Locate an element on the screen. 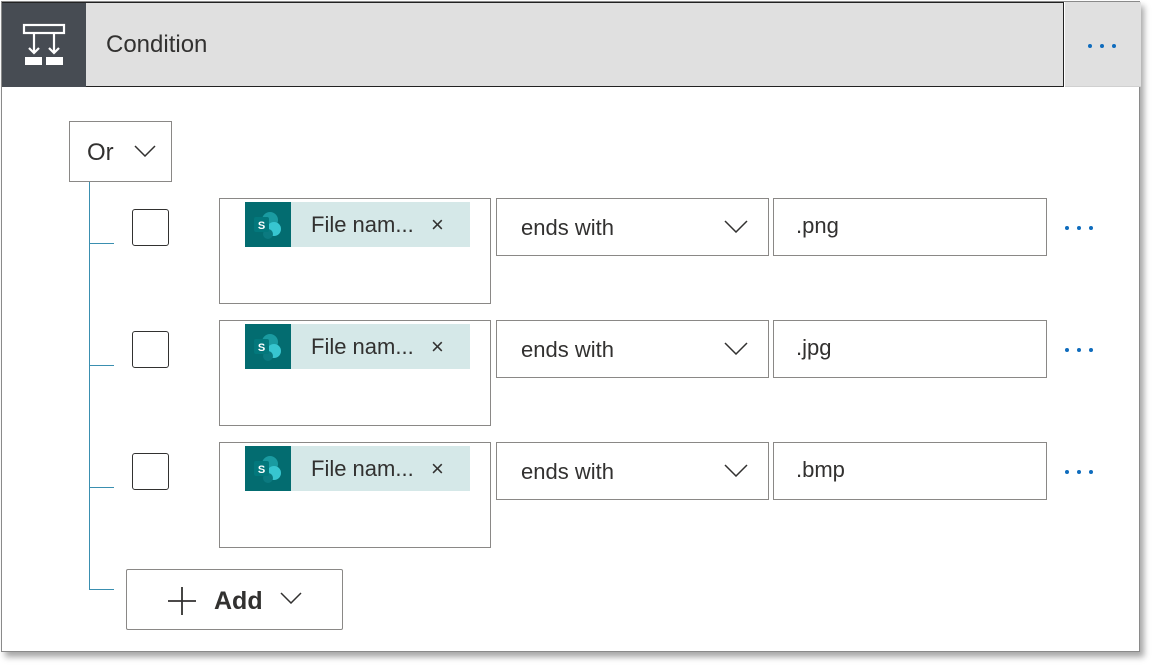  value-text: .png is located at coordinates (817, 225).